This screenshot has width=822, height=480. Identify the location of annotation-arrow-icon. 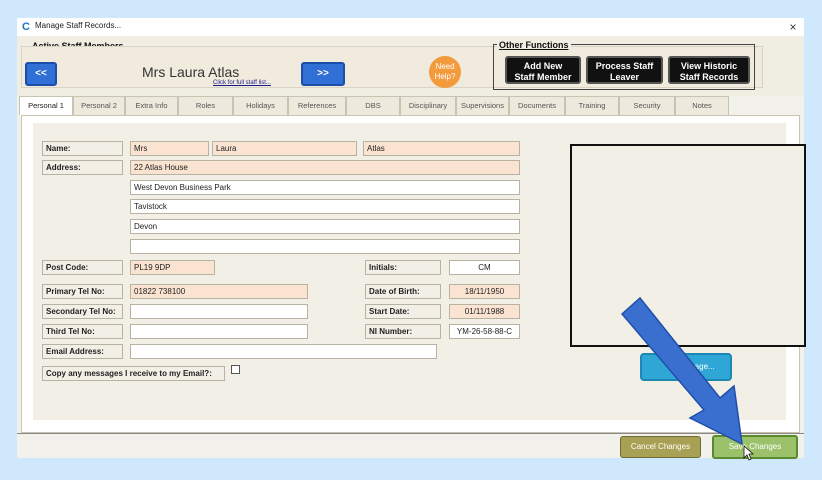
(681, 371).